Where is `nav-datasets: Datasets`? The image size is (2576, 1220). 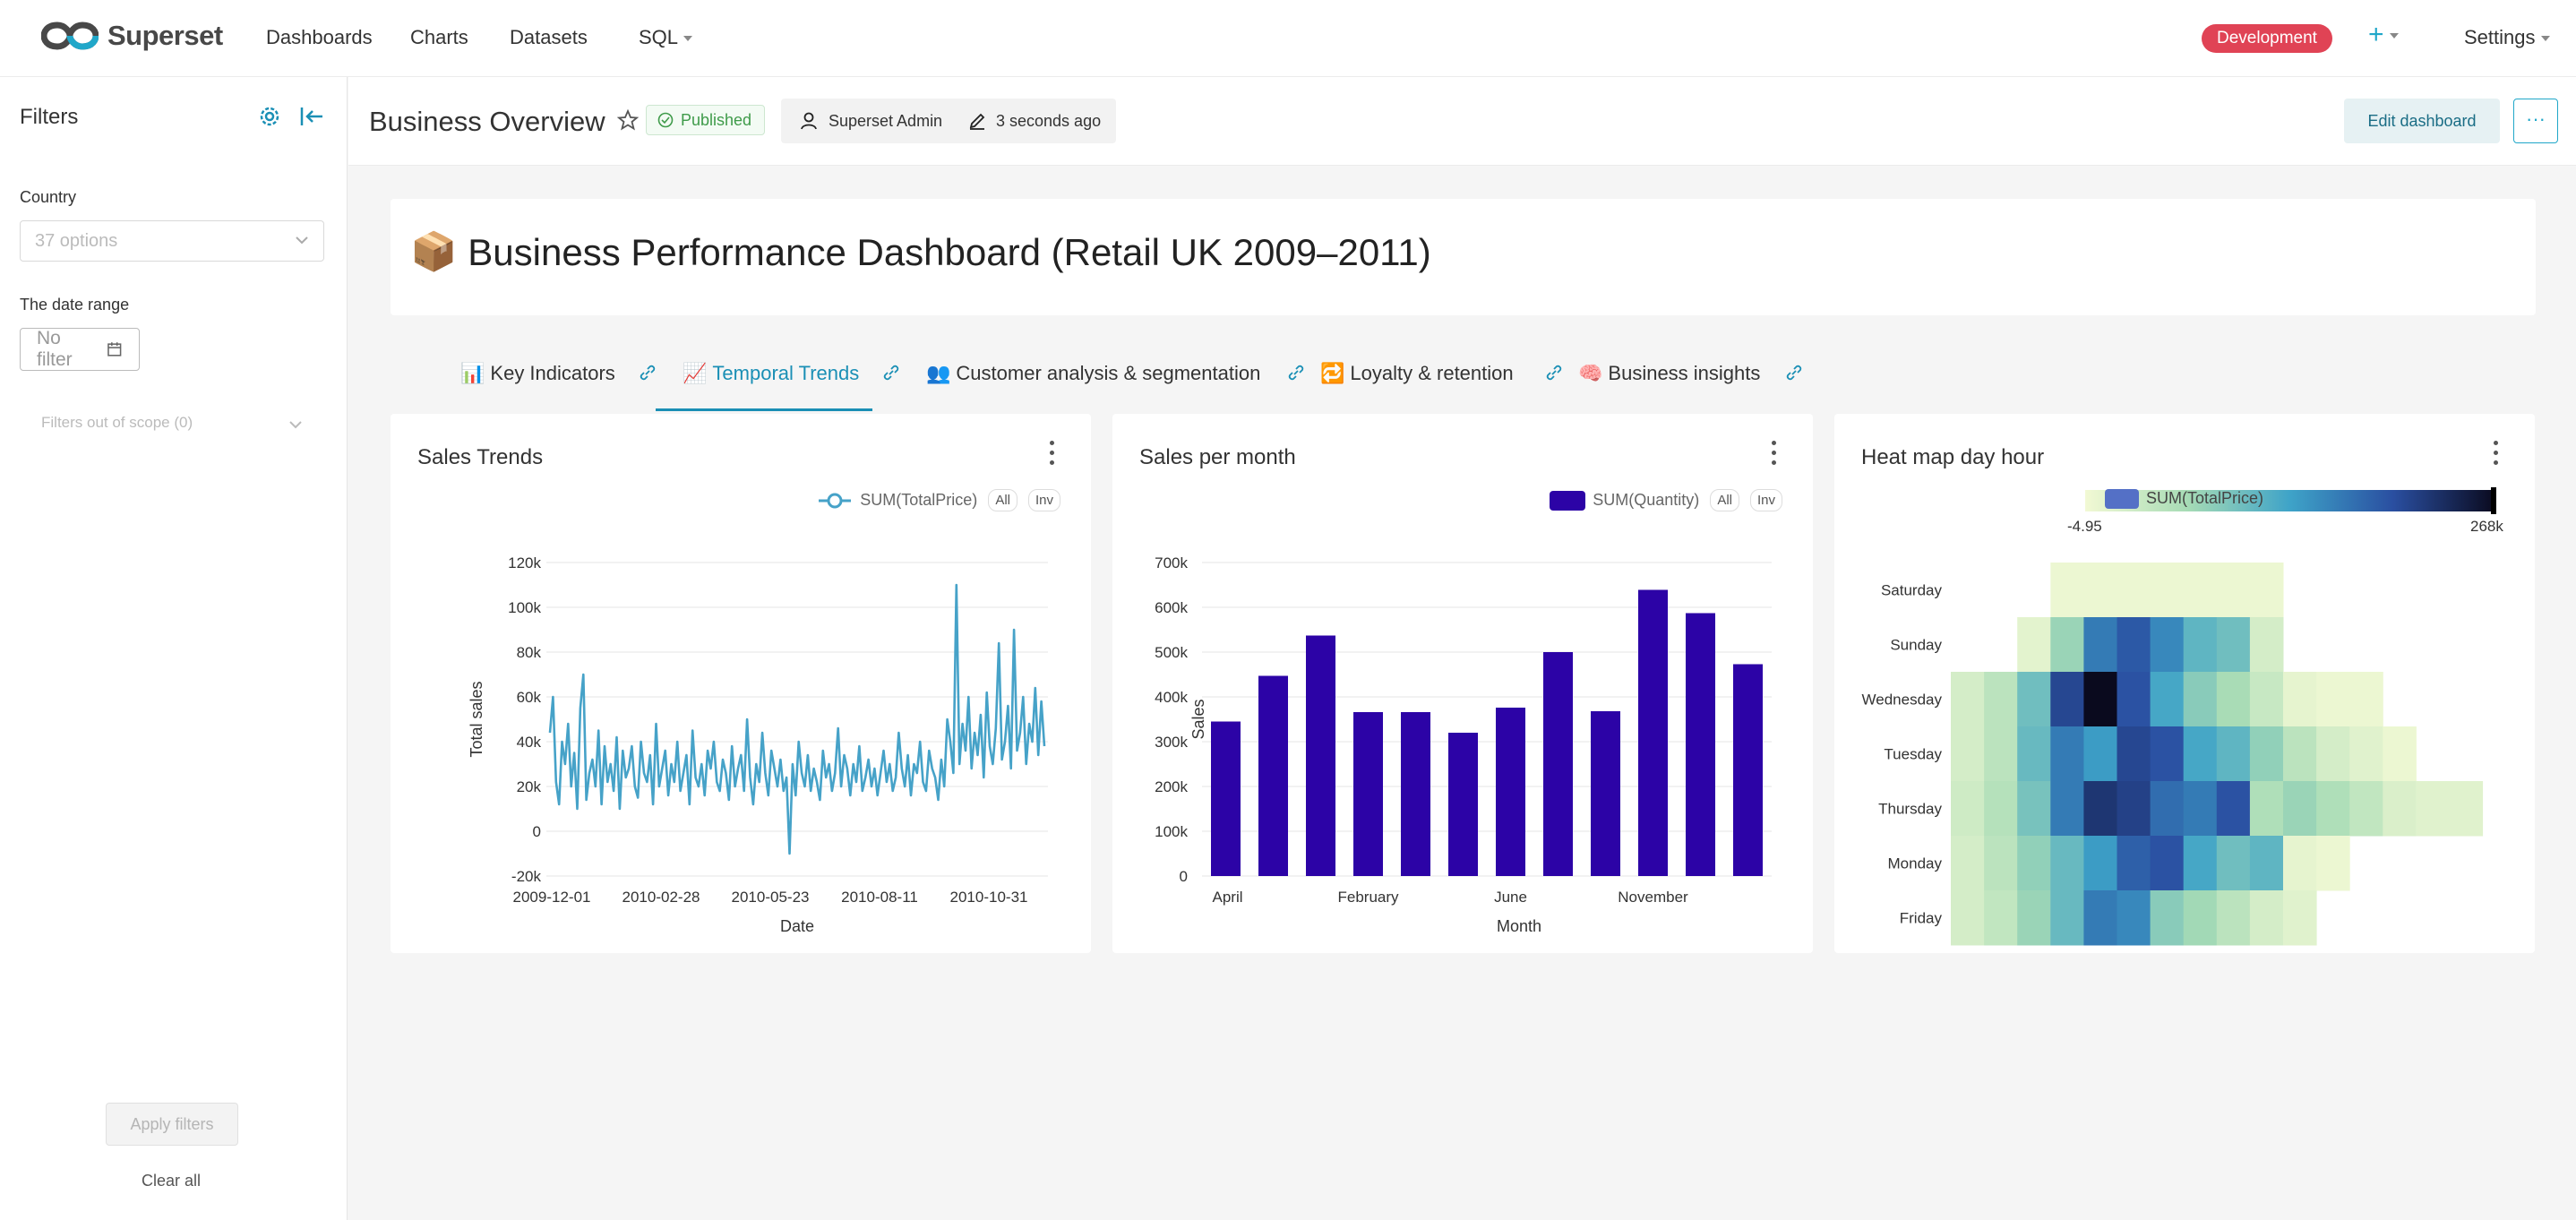 nav-datasets: Datasets is located at coordinates (549, 38).